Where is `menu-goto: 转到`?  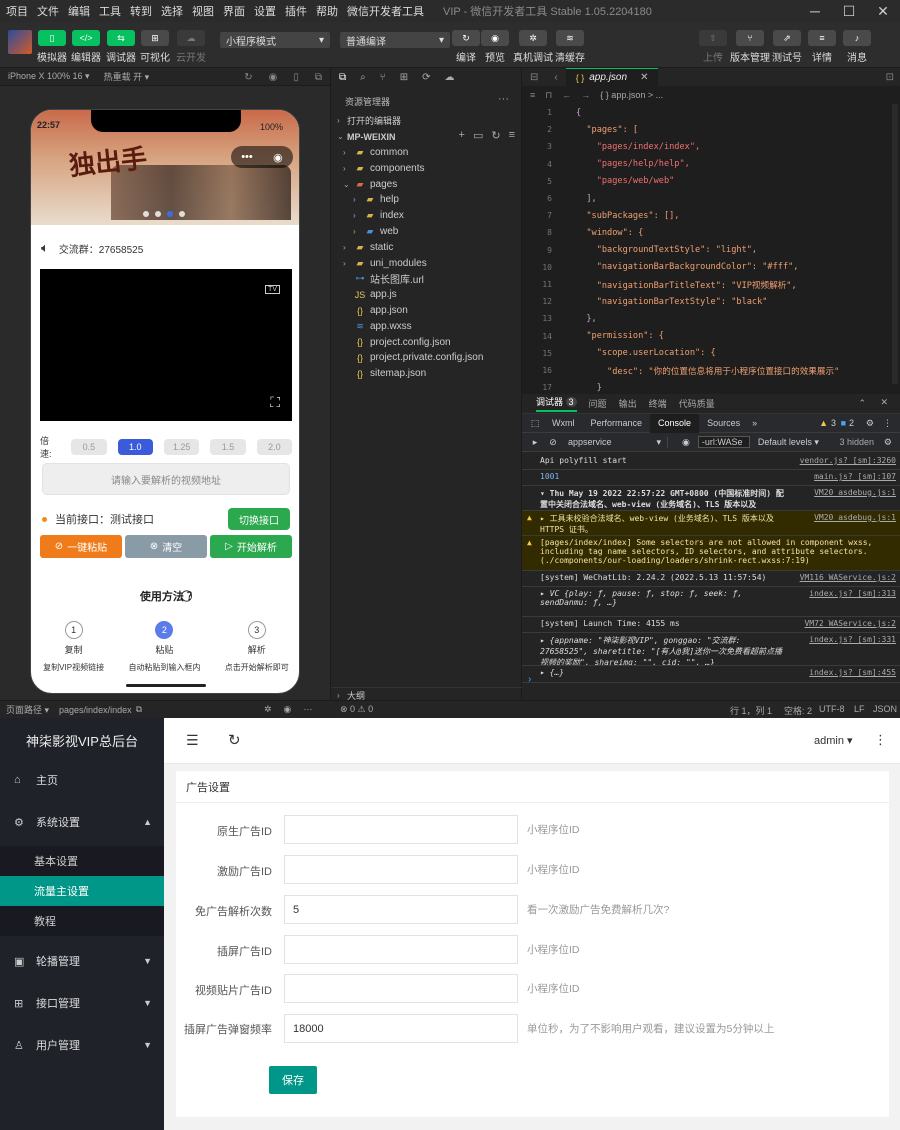 menu-goto: 转到 is located at coordinates (141, 11).